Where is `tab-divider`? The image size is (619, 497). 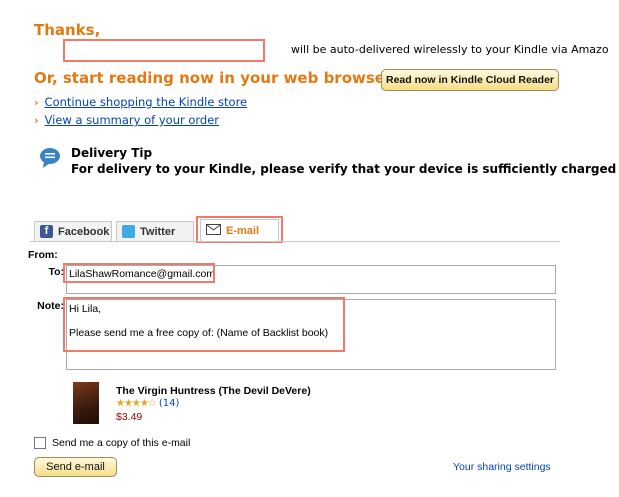 tab-divider is located at coordinates (295, 241).